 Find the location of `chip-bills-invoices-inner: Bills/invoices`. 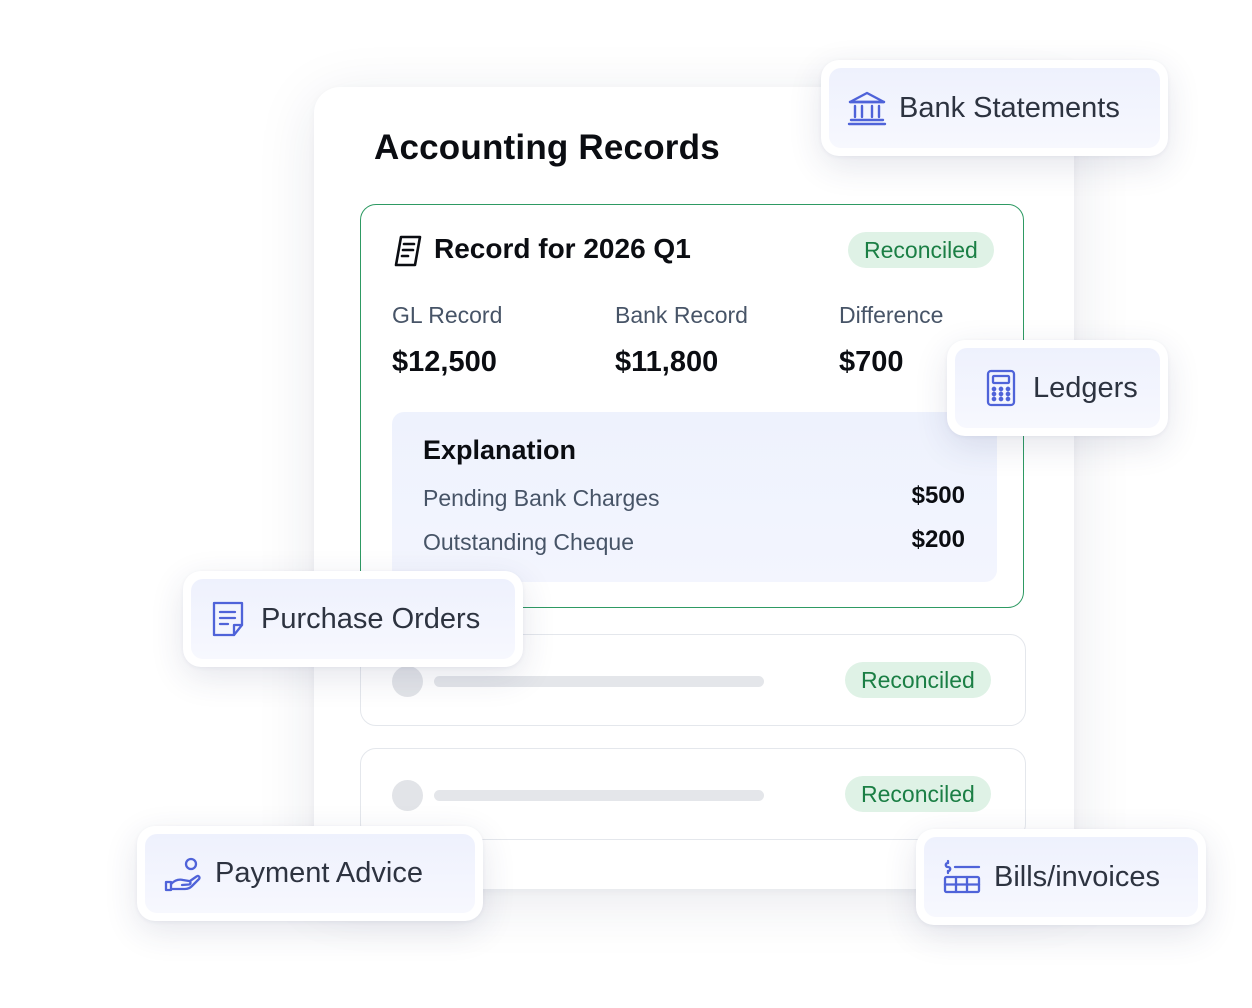

chip-bills-invoices-inner: Bills/invoices is located at coordinates (1061, 877).